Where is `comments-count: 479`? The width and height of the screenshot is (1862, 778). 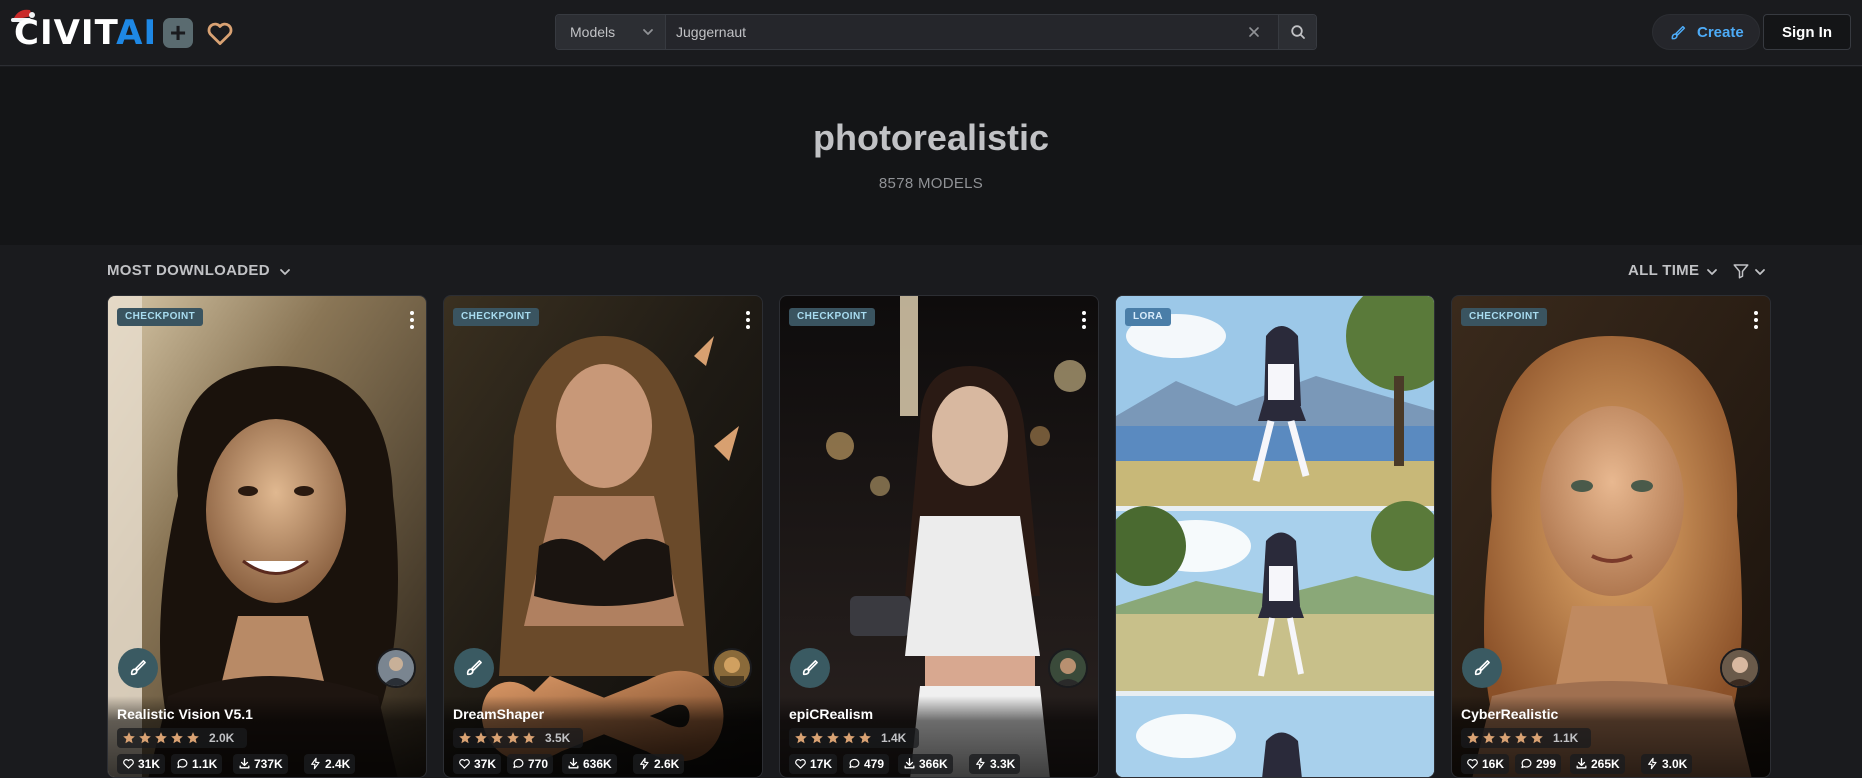 comments-count: 479 is located at coordinates (874, 764).